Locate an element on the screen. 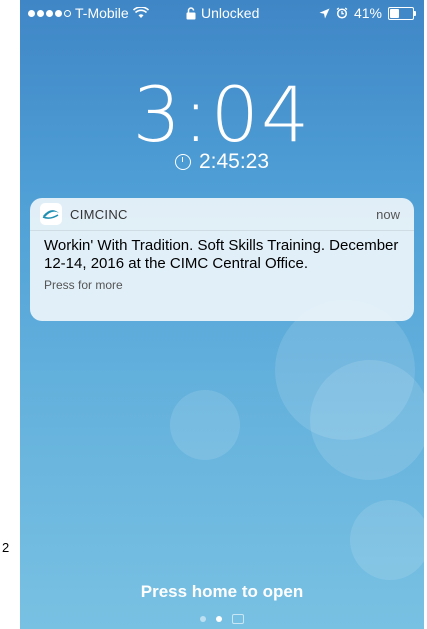 The image size is (427, 629). camera-icon is located at coordinates (238, 619).